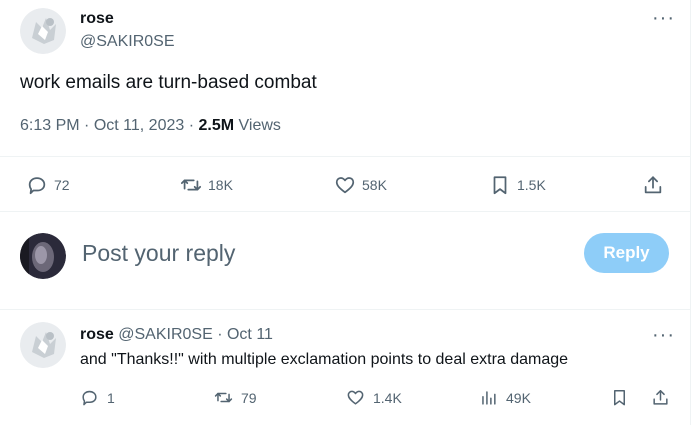 The height and width of the screenshot is (425, 691). I want to click on reply-share-action, so click(660, 397).